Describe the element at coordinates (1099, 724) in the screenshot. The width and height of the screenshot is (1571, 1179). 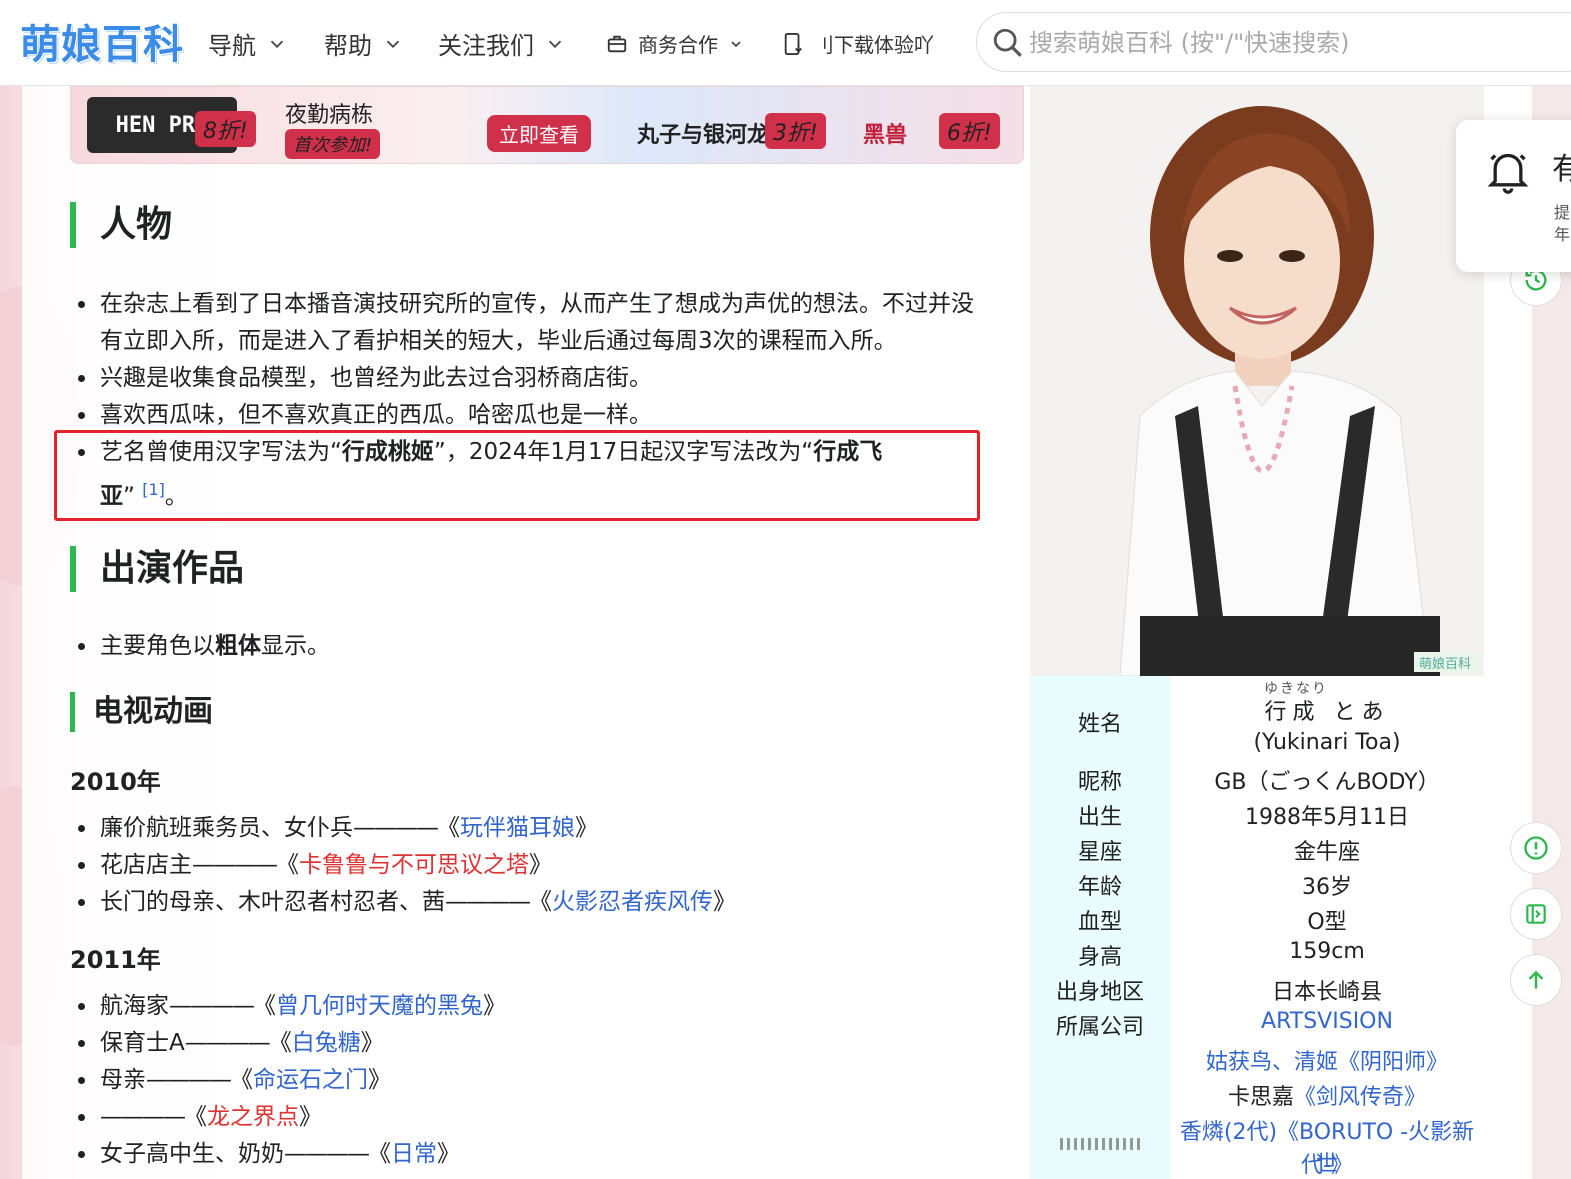
I see `infobox-label: 姓名` at that location.